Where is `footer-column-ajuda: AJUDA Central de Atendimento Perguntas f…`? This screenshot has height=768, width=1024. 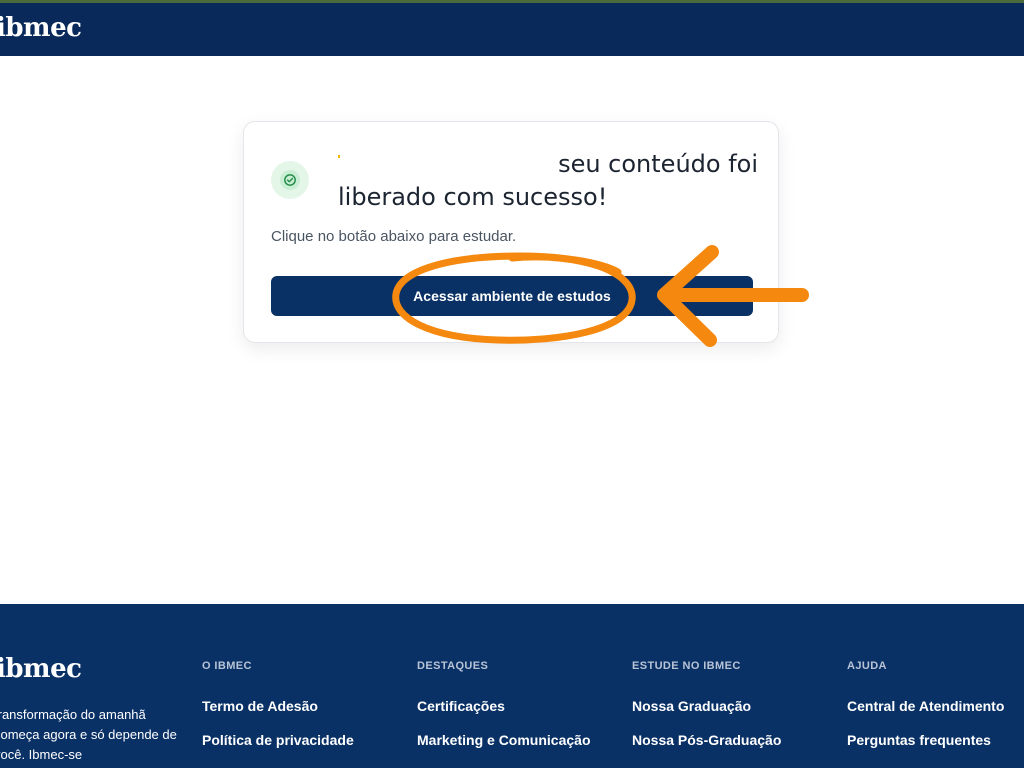 footer-column-ajuda: AJUDA Central de Atendimento Perguntas f… is located at coordinates (925, 713).